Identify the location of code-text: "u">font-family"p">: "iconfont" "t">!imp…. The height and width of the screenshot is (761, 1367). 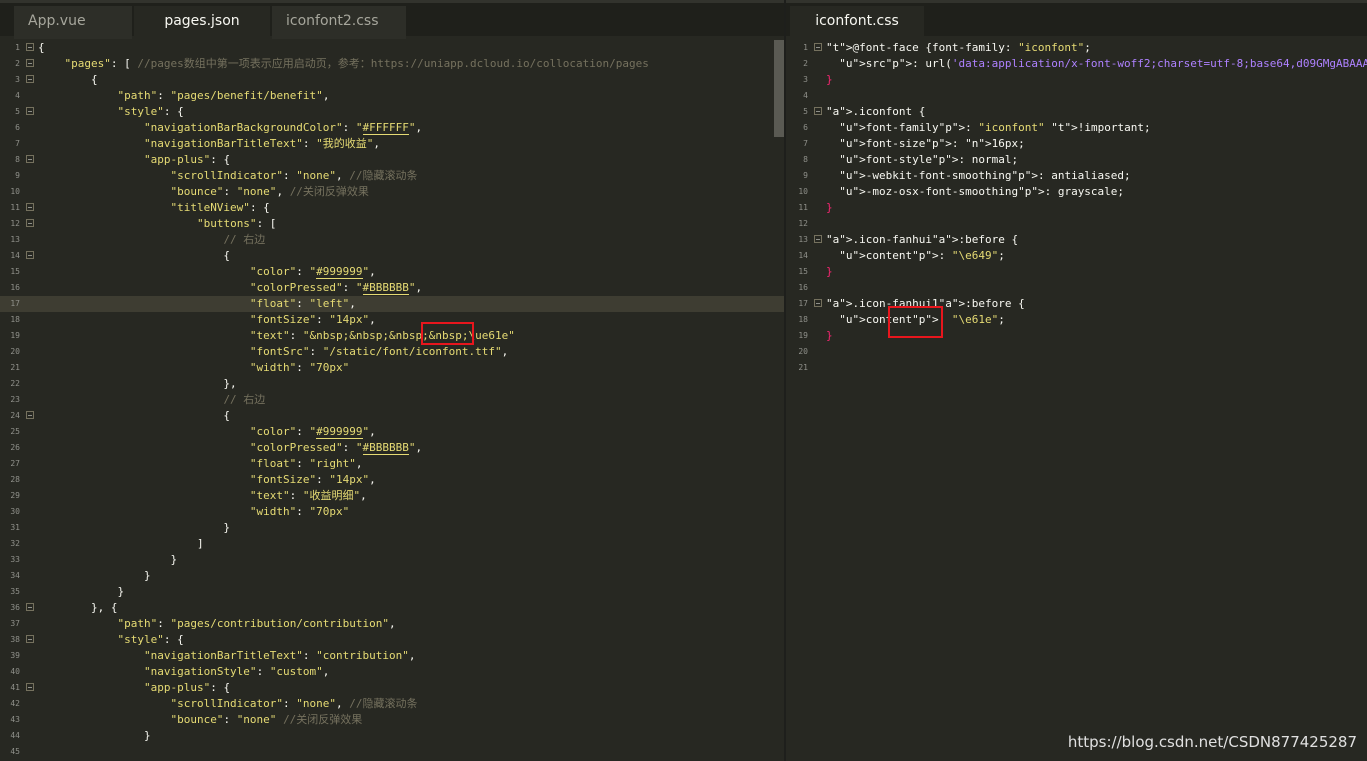
(988, 128).